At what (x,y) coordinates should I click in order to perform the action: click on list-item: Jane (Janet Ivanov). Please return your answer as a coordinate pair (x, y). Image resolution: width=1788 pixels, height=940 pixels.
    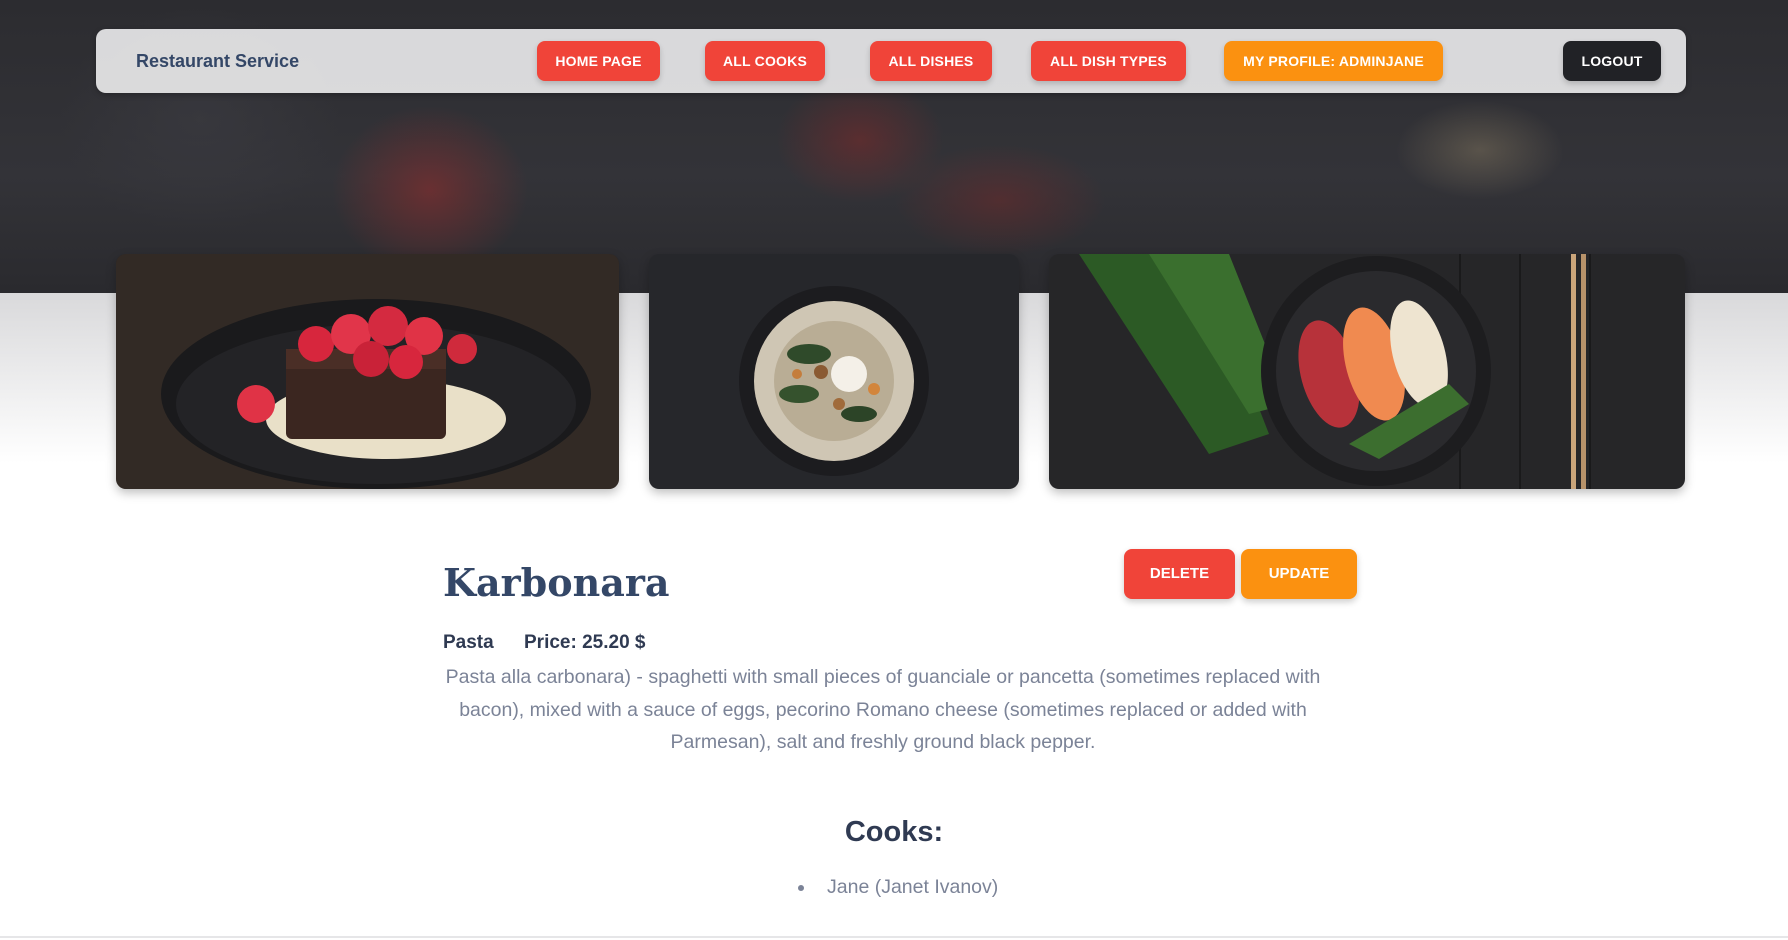
    Looking at the image, I should click on (898, 887).